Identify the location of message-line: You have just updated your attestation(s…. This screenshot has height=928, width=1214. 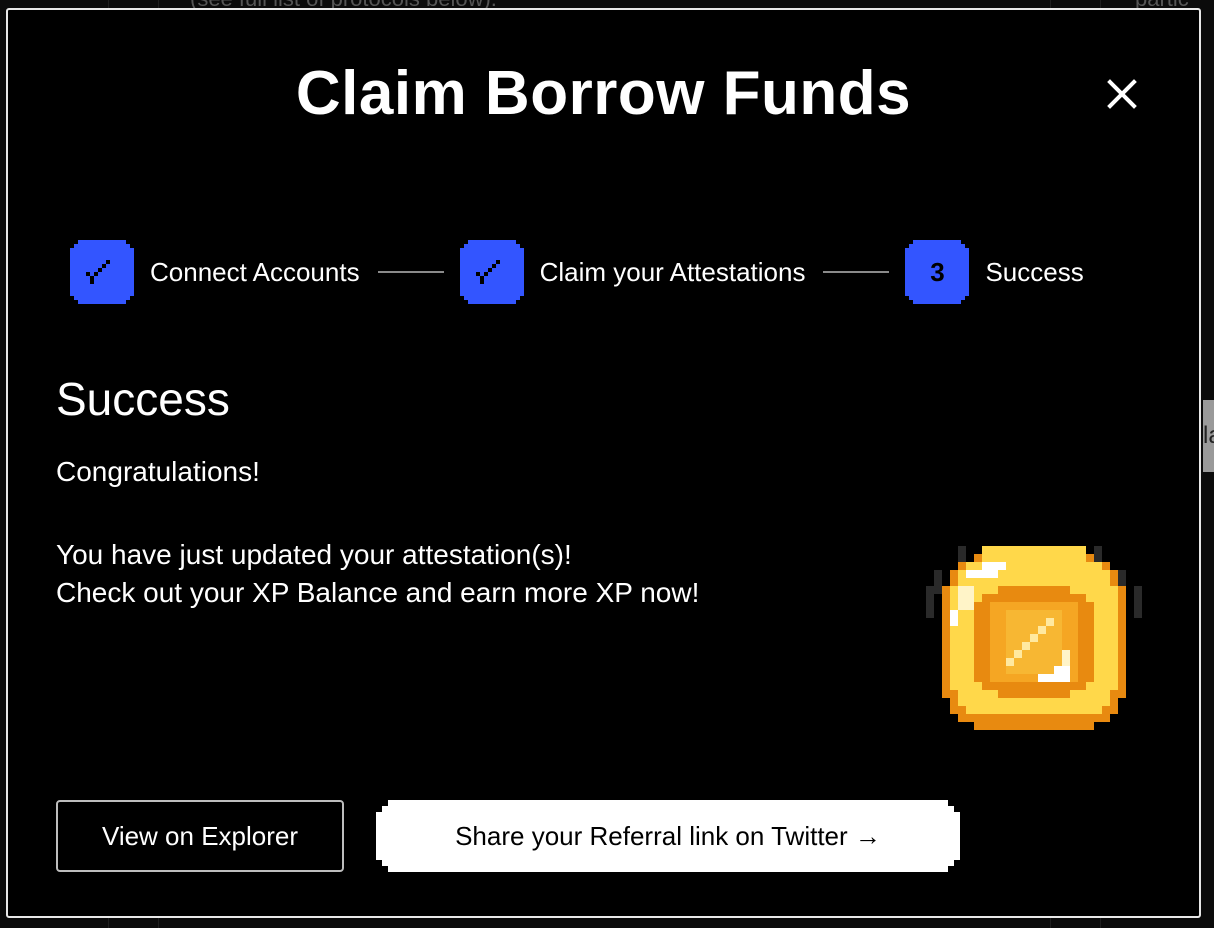
(314, 554).